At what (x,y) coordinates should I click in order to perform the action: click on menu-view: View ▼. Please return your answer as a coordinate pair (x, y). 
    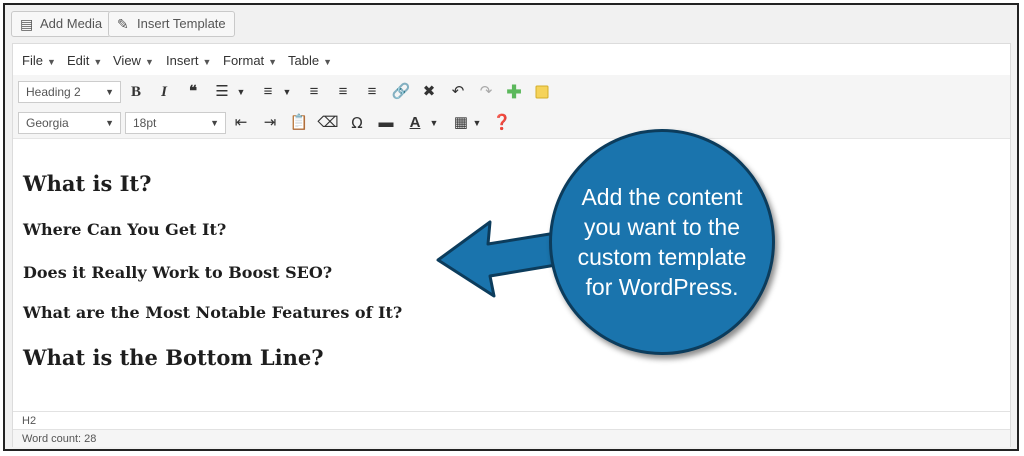
    Looking at the image, I should click on (133, 60).